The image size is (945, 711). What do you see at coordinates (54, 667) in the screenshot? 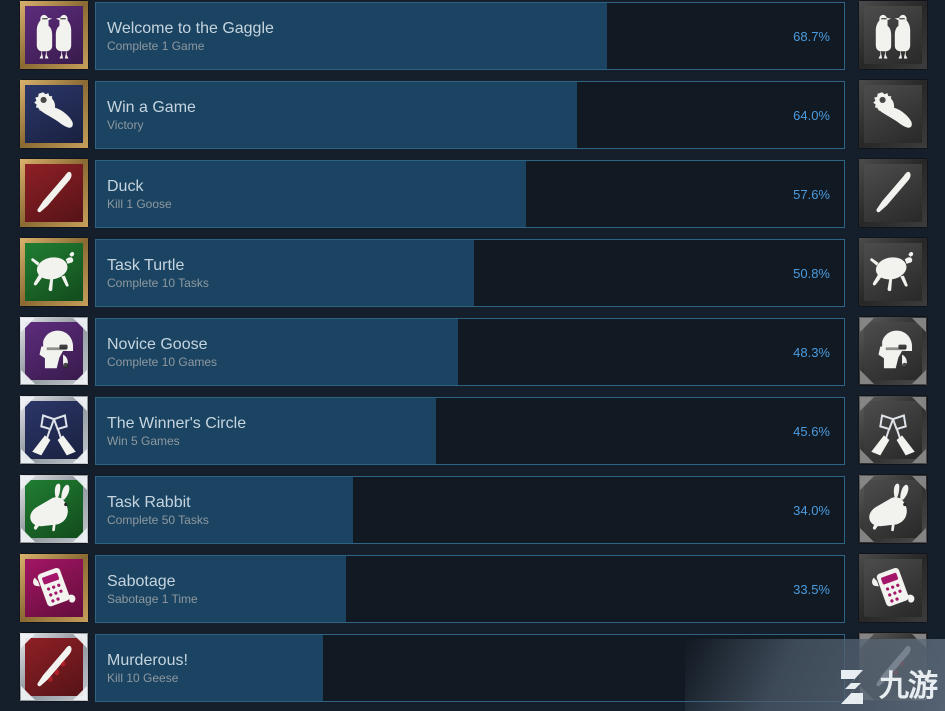
I see `bloody-knife-icon` at bounding box center [54, 667].